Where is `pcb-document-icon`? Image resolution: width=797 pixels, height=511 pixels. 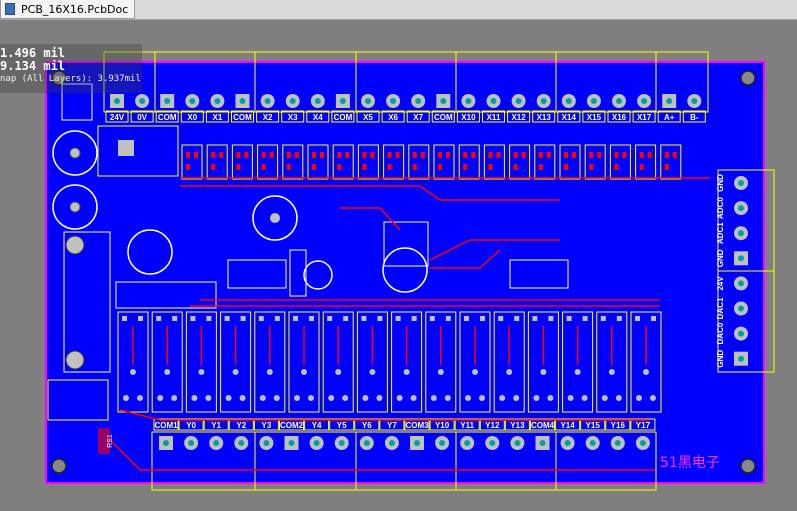
pcb-document-icon is located at coordinates (10, 9).